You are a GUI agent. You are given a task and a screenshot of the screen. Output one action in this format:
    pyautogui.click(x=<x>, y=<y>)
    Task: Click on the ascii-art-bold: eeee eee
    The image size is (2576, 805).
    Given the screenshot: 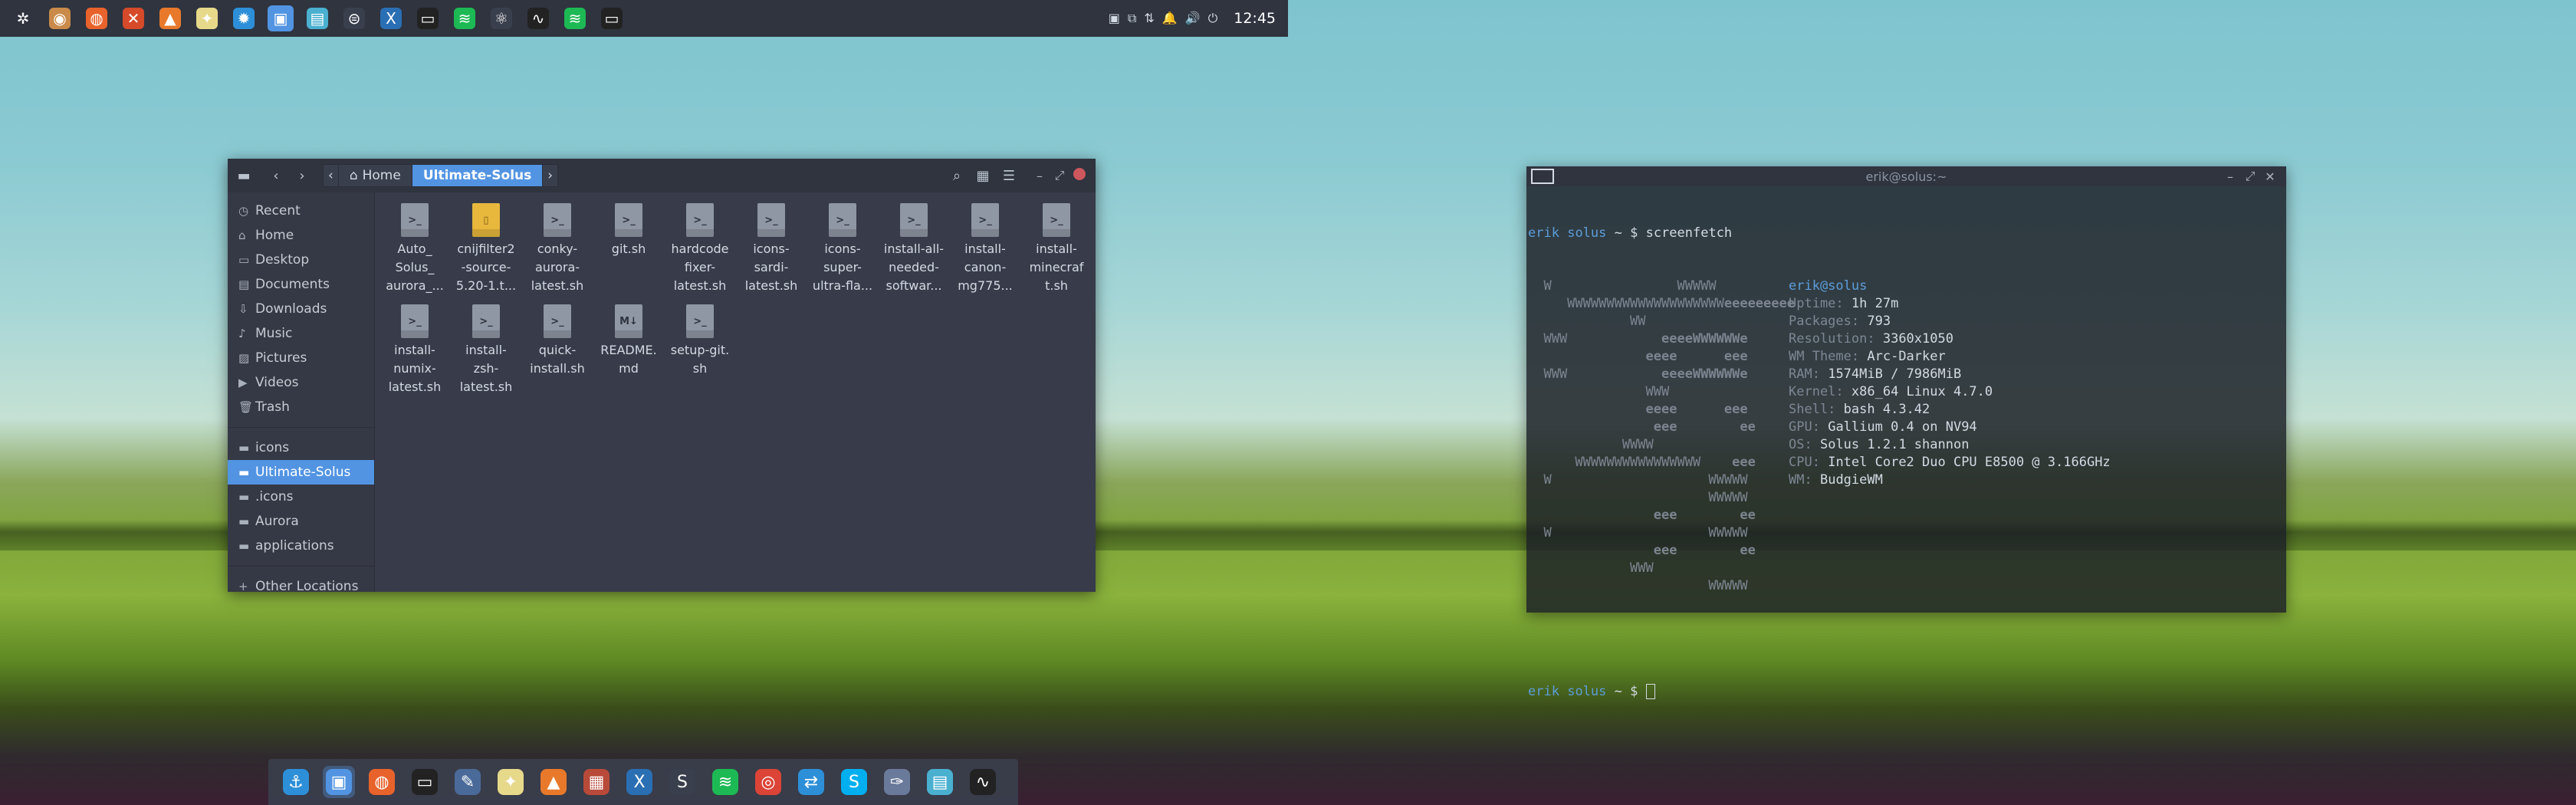 What is the action you would take?
    pyautogui.click(x=1638, y=410)
    